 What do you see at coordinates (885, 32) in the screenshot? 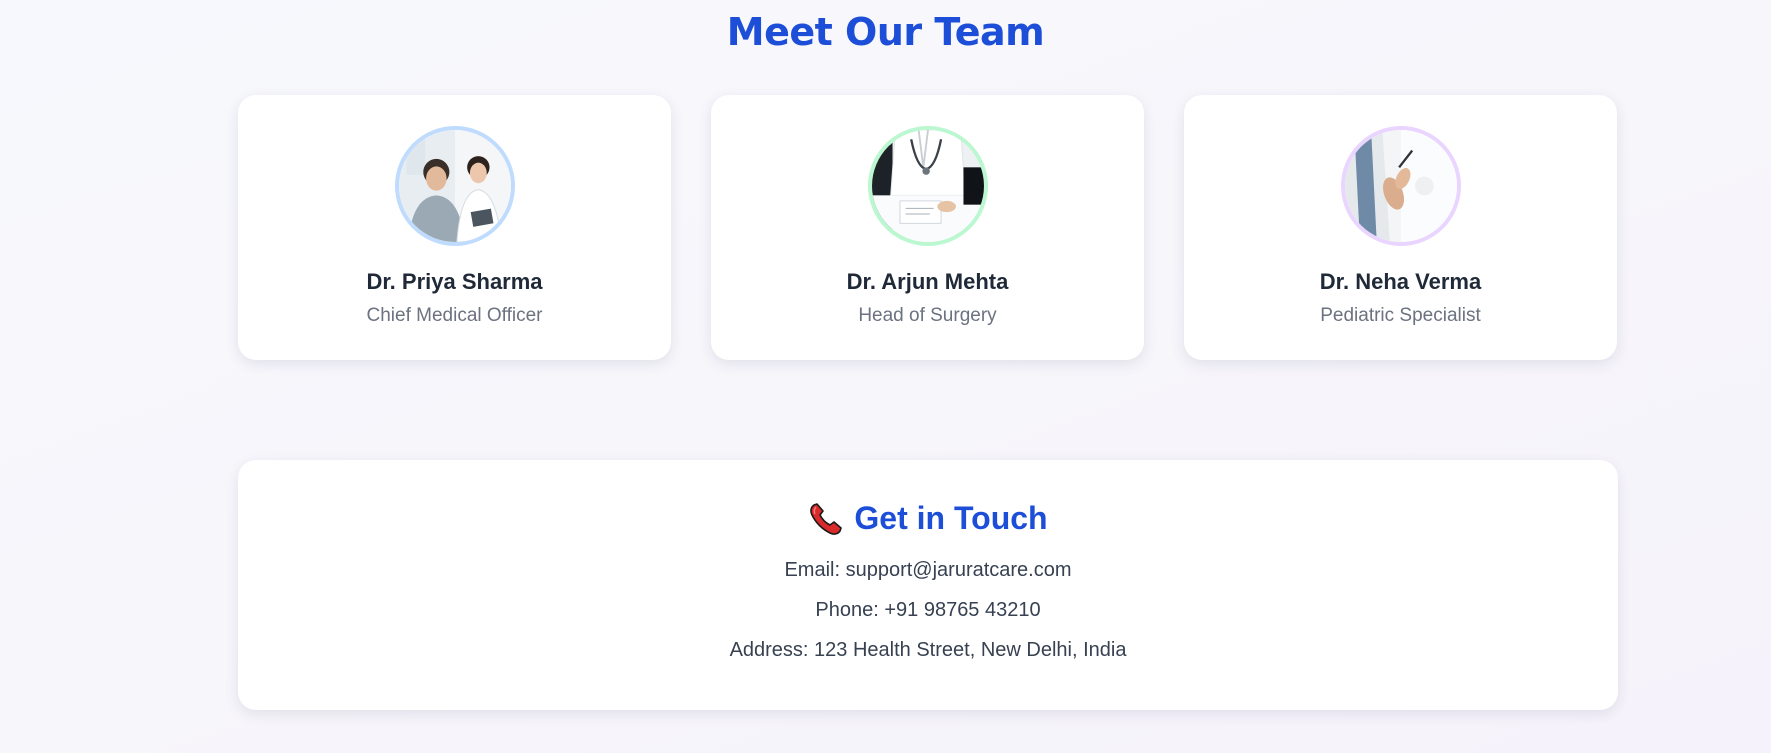
I see `team-section-title: Meet Our Team` at bounding box center [885, 32].